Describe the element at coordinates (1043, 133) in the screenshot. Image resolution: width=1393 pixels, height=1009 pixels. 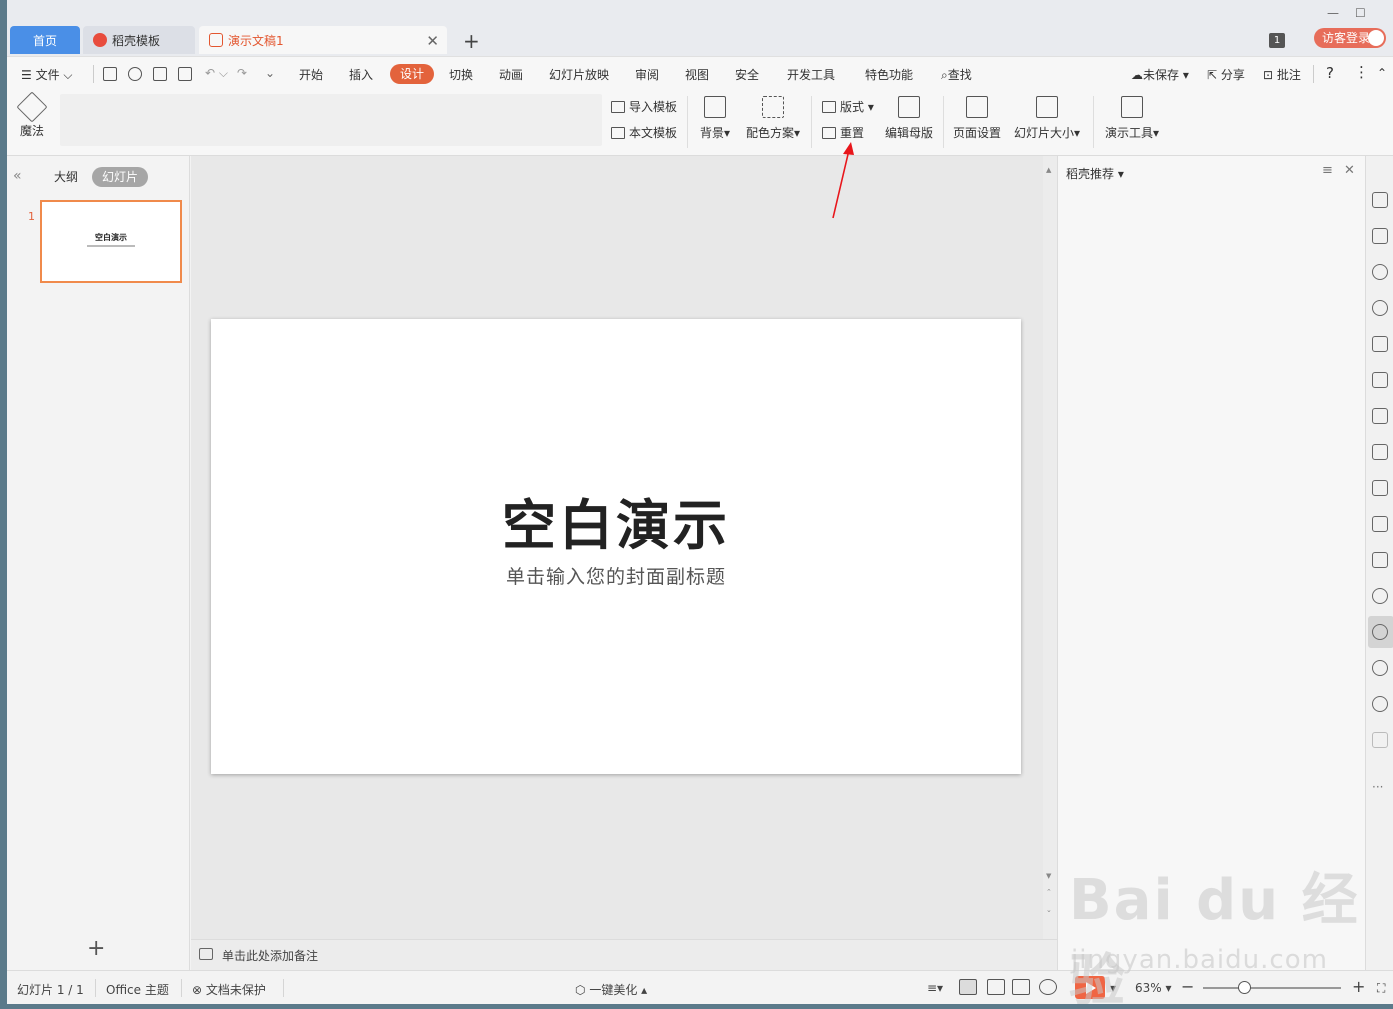
I see `slide-size-label: 幻灯片大小` at that location.